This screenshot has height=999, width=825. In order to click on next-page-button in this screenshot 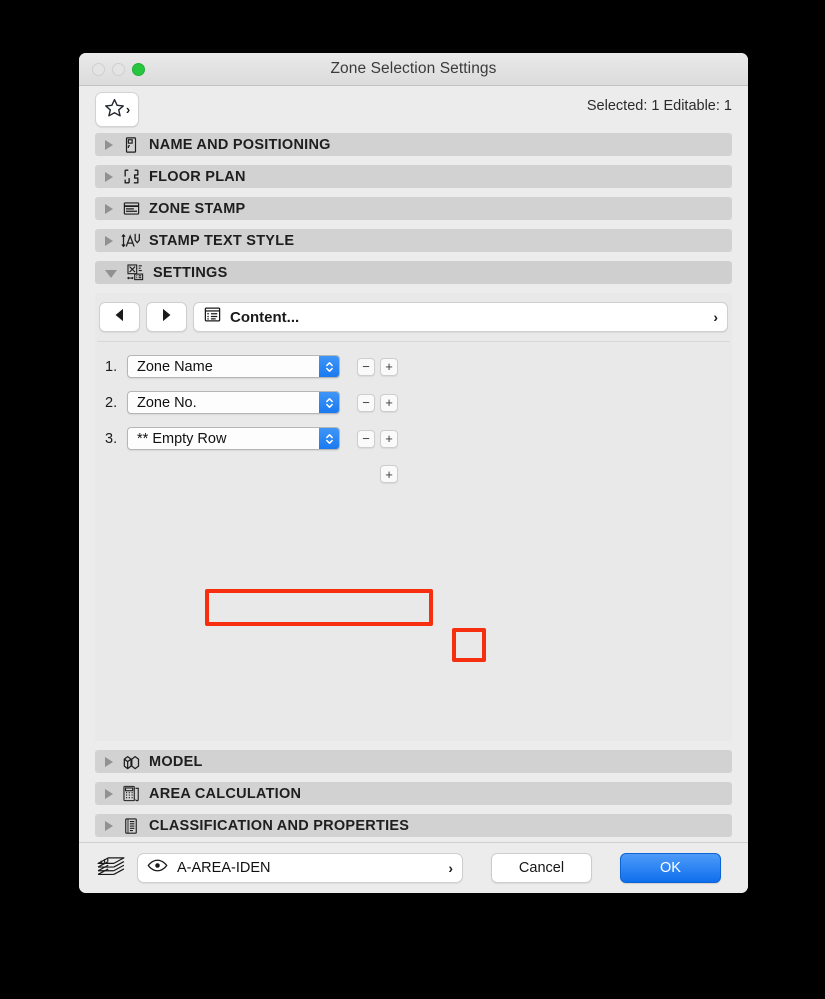, I will do `click(166, 317)`.